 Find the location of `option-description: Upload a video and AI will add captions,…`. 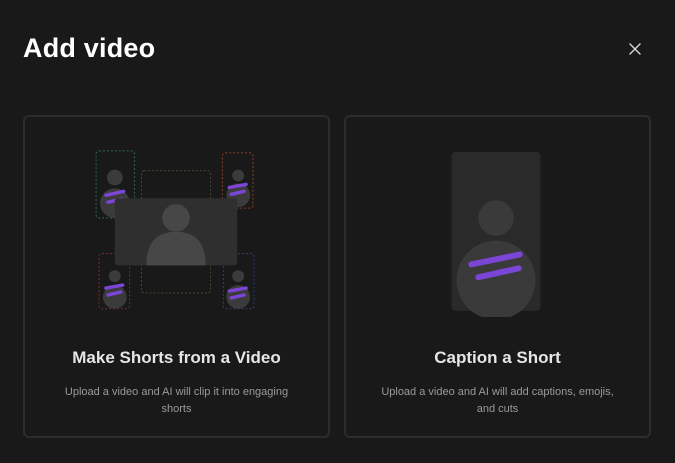

option-description: Upload a video and AI will add captions,… is located at coordinates (497, 400).